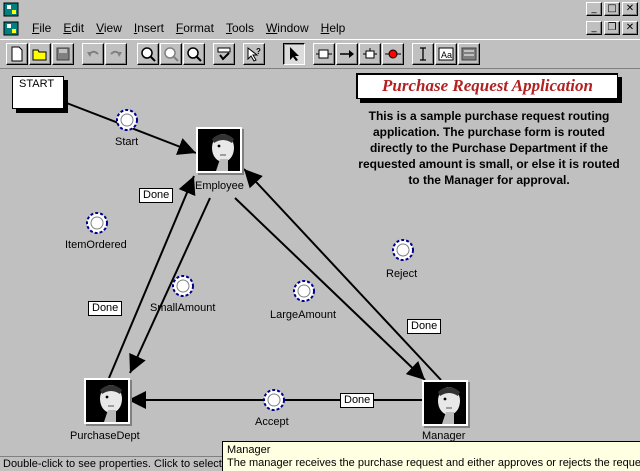 The height and width of the screenshot is (471, 640). Describe the element at coordinates (303, 315) in the screenshot. I see `event-label-largeamount: LargeAmount` at that location.